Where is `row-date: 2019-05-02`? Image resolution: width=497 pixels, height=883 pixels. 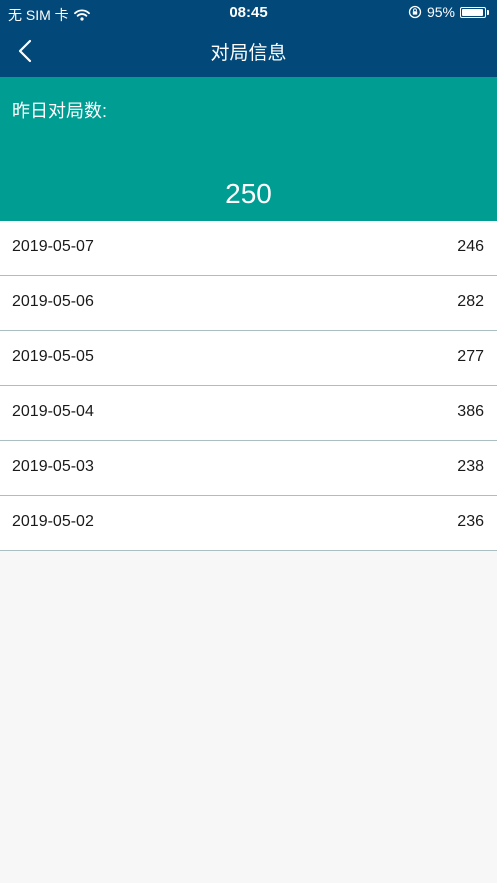 row-date: 2019-05-02 is located at coordinates (53, 521).